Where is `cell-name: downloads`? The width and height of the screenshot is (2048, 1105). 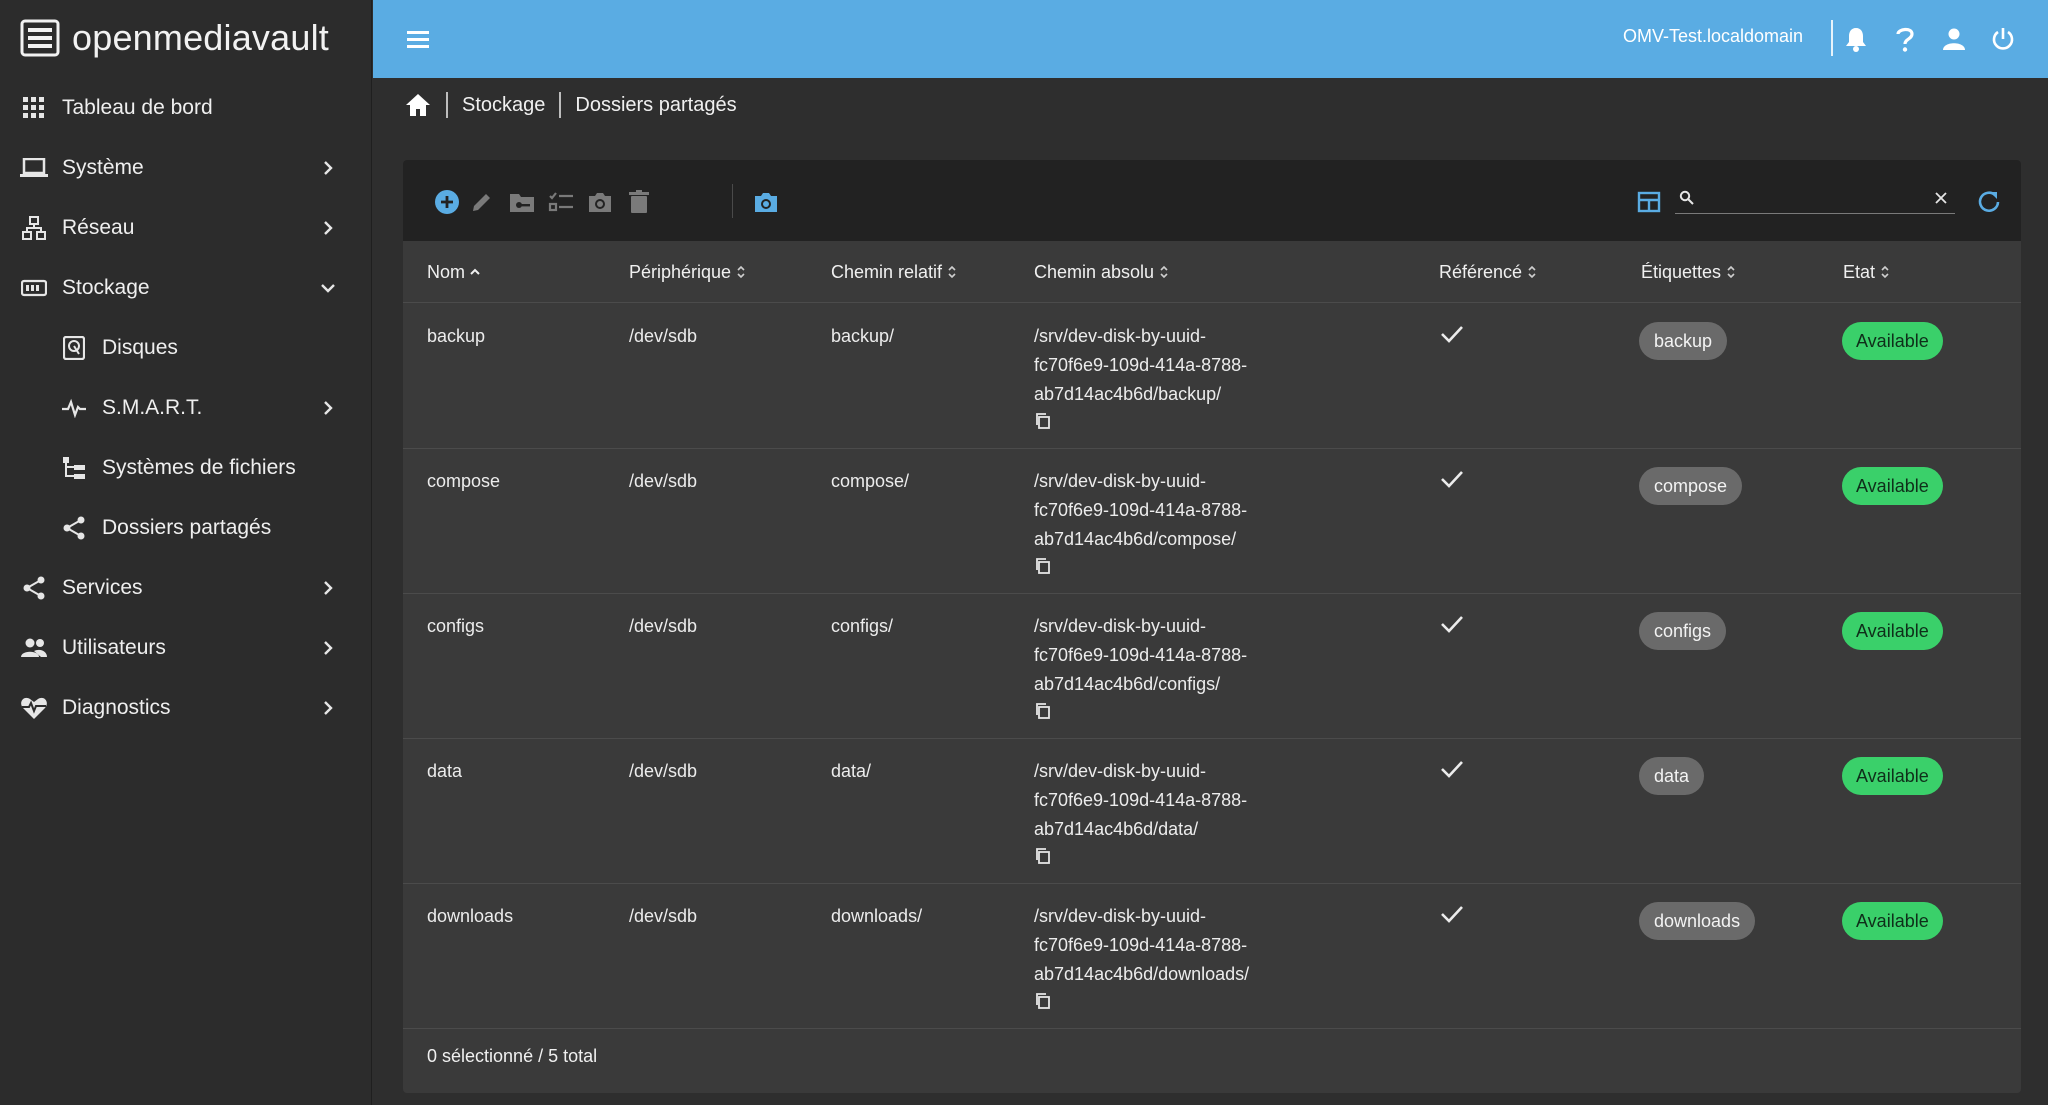 cell-name: downloads is located at coordinates (470, 916).